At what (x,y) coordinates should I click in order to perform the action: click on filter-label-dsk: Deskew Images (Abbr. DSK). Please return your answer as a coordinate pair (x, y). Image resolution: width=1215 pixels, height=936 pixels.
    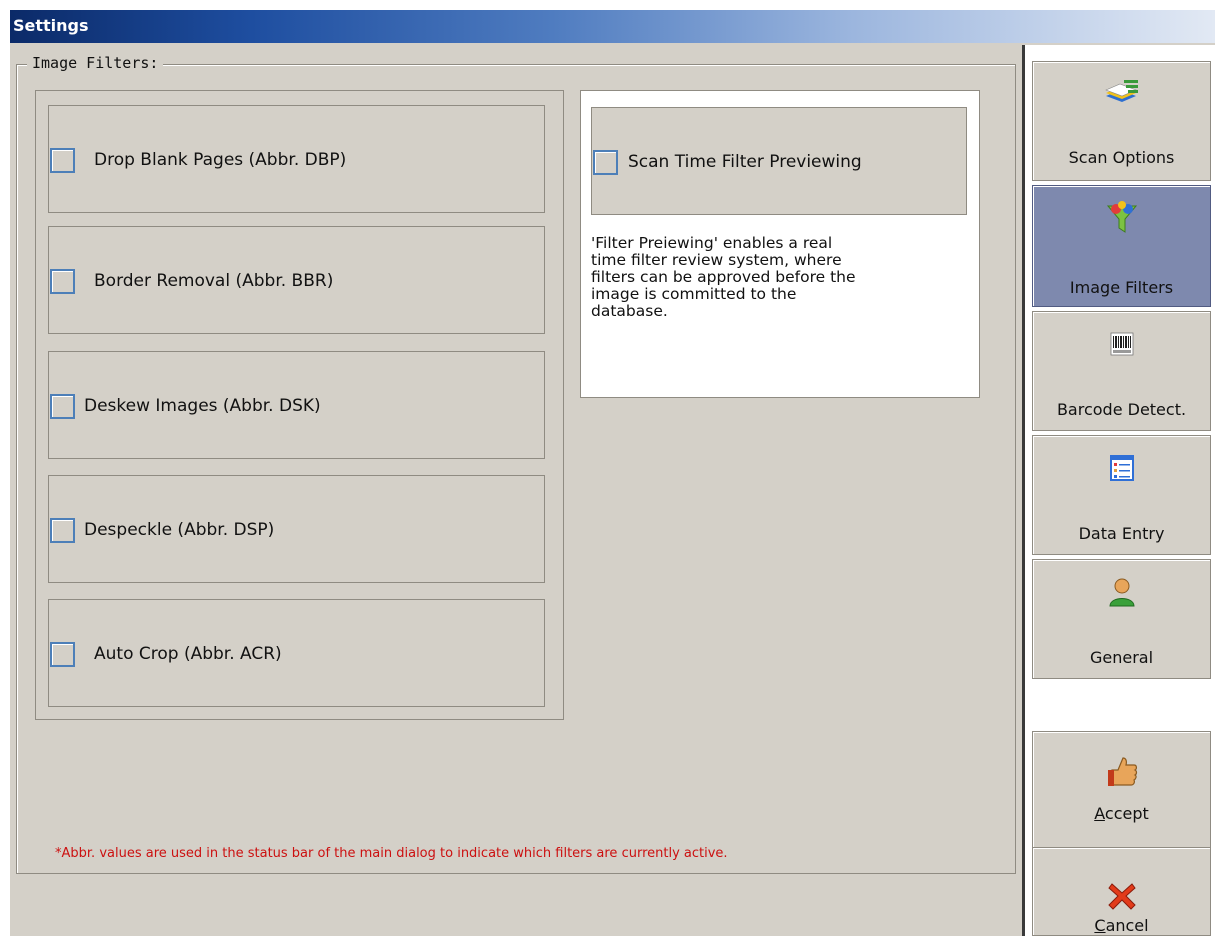
    Looking at the image, I should click on (202, 406).